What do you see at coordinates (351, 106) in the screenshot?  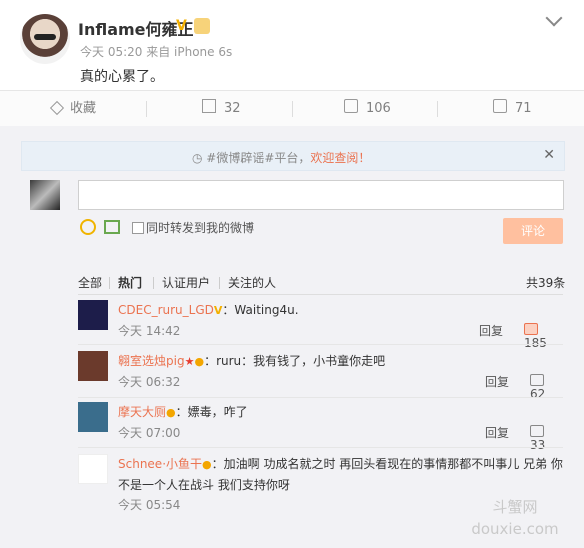 I see `comment-icon` at bounding box center [351, 106].